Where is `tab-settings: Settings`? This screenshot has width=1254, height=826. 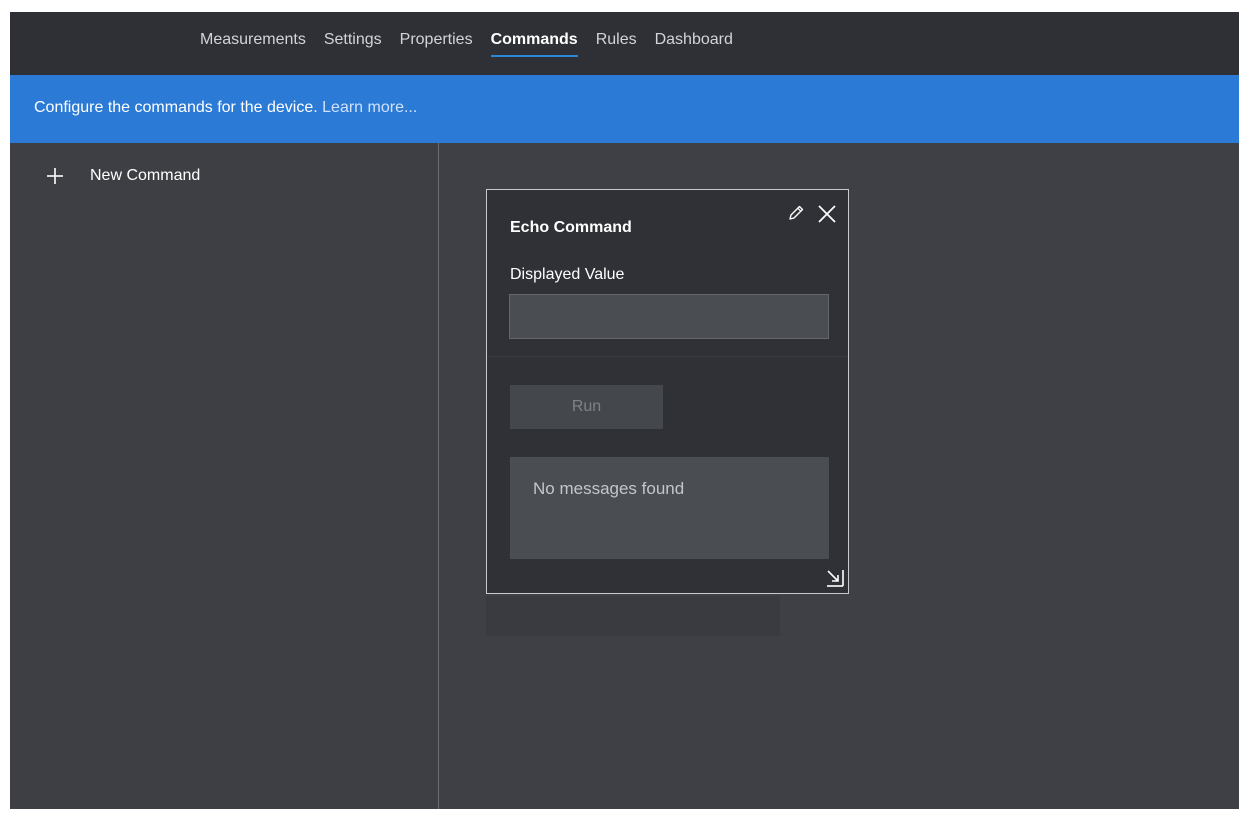
tab-settings: Settings is located at coordinates (353, 43).